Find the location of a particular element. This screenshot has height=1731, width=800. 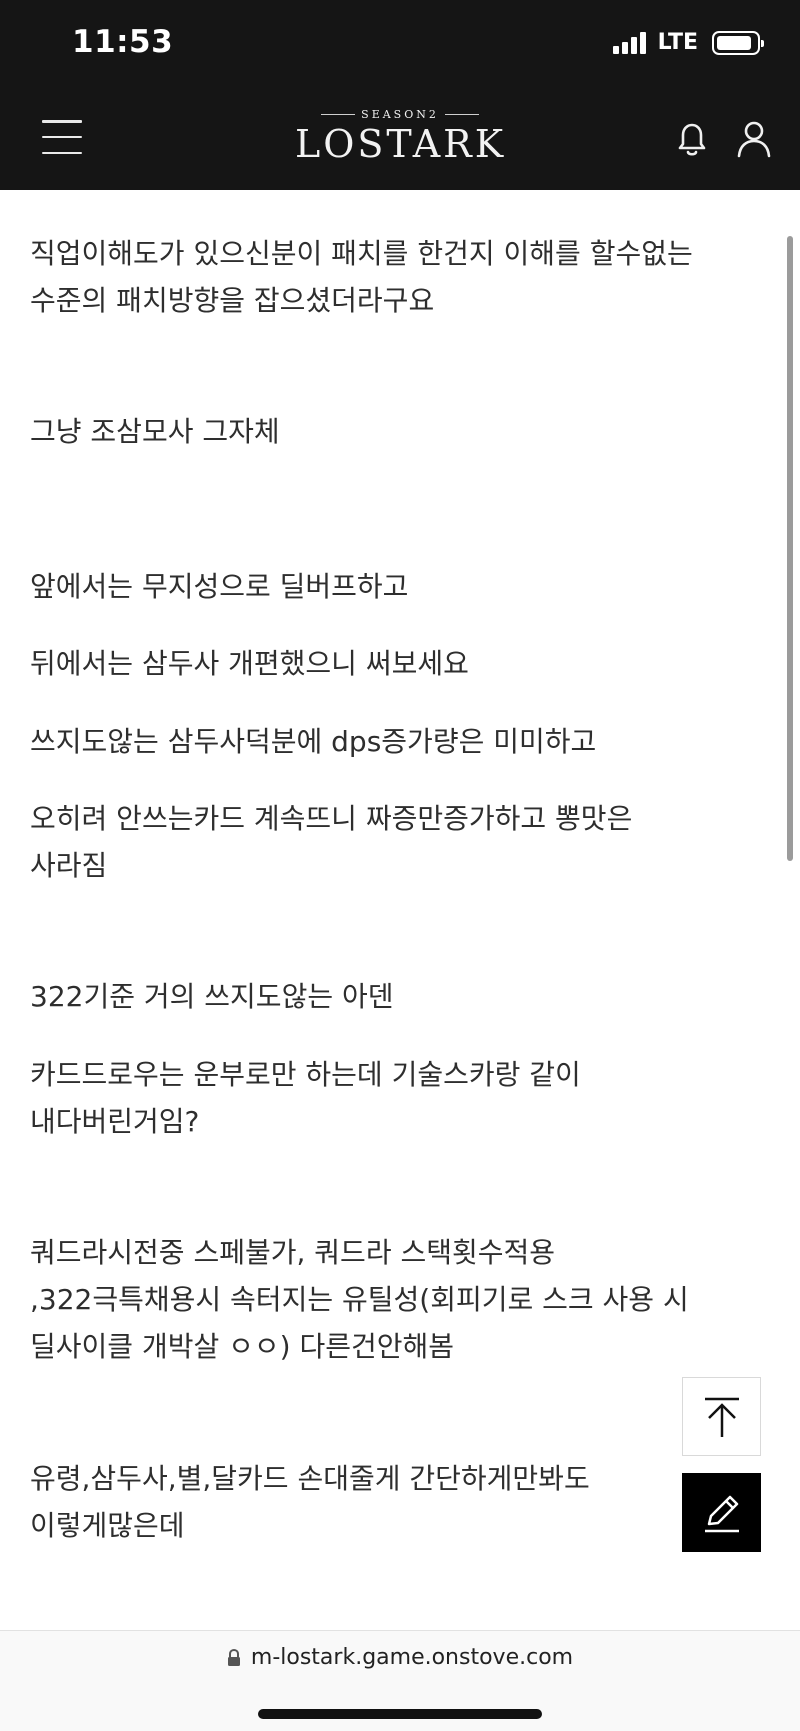

post-paragraph: 앞에서는 무지성으로 딜버프하고 is located at coordinates (219, 586).